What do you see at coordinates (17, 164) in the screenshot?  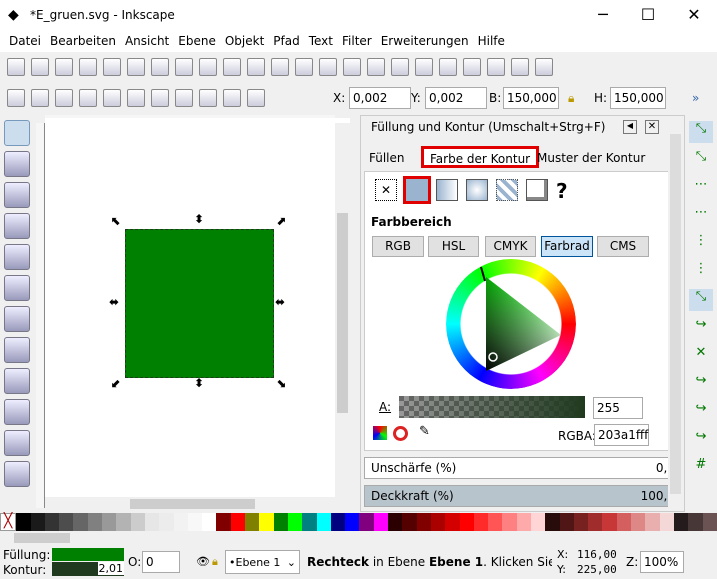 I see `node-tool-icon` at bounding box center [17, 164].